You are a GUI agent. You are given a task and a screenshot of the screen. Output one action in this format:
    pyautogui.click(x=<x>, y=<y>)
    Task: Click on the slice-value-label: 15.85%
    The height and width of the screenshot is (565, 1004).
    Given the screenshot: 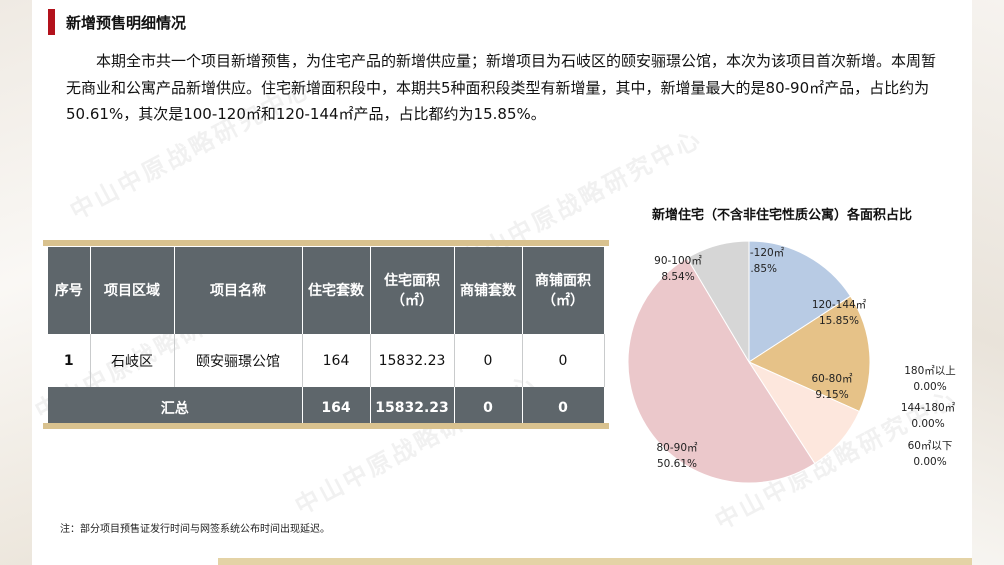 What is the action you would take?
    pyautogui.click(x=839, y=321)
    